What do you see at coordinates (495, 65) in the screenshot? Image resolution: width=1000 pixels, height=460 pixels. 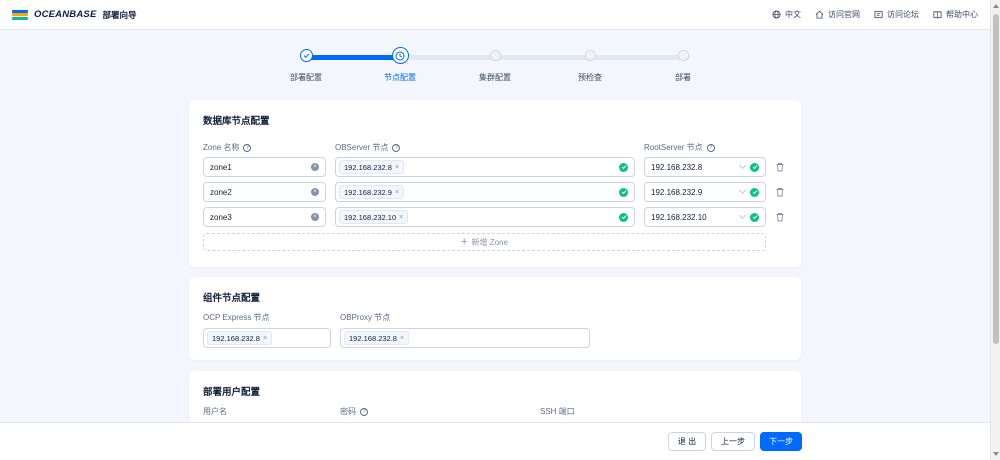 I see `step-cluster-config: 集群配置` at bounding box center [495, 65].